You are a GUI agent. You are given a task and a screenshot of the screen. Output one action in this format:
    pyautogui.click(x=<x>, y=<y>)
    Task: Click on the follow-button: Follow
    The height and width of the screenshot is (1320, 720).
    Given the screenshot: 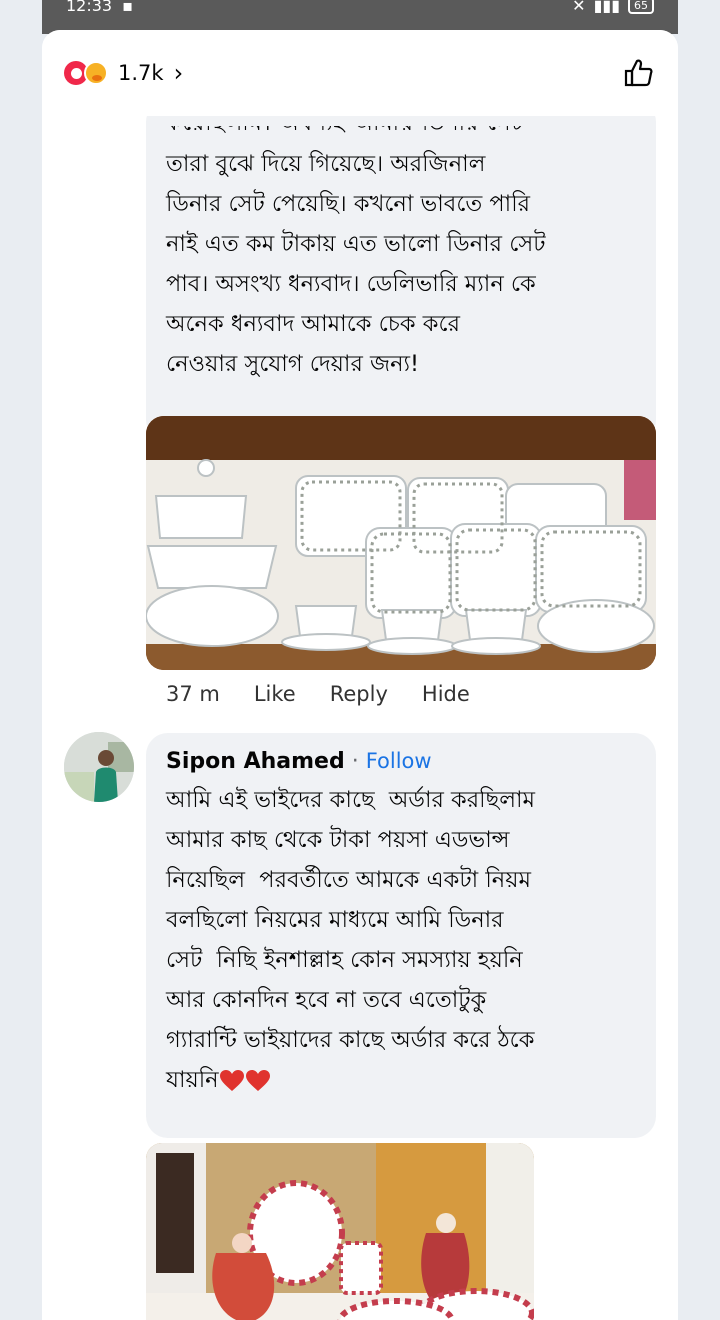 What is the action you would take?
    pyautogui.click(x=399, y=761)
    